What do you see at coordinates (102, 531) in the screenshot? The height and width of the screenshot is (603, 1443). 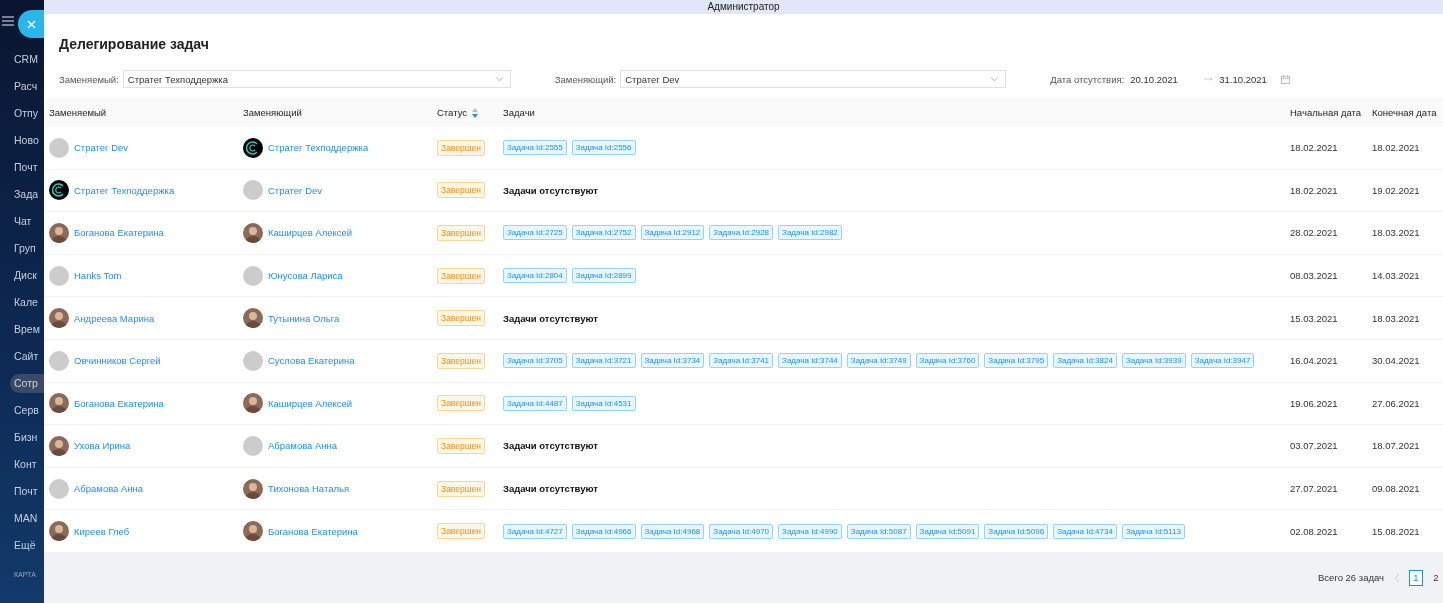 I see `person-link: Киреев Глеб` at bounding box center [102, 531].